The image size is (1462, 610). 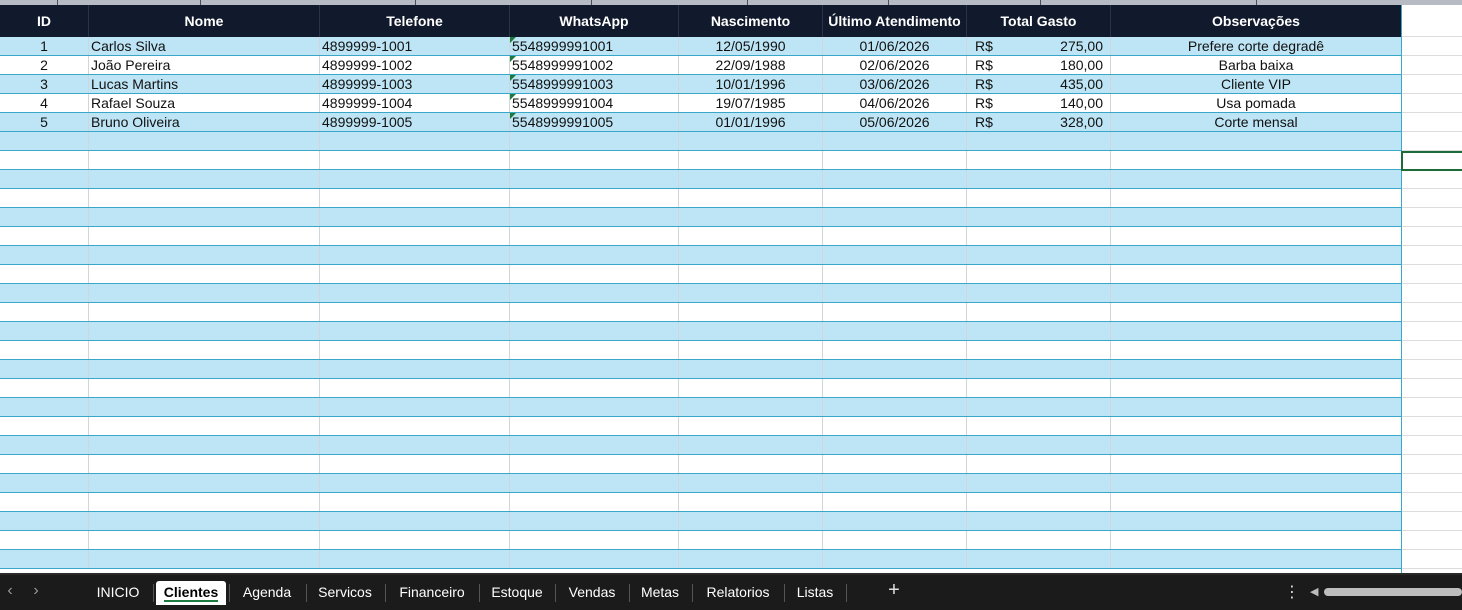 I want to click on cell-nome: Bruno Oliveira, so click(x=204, y=122).